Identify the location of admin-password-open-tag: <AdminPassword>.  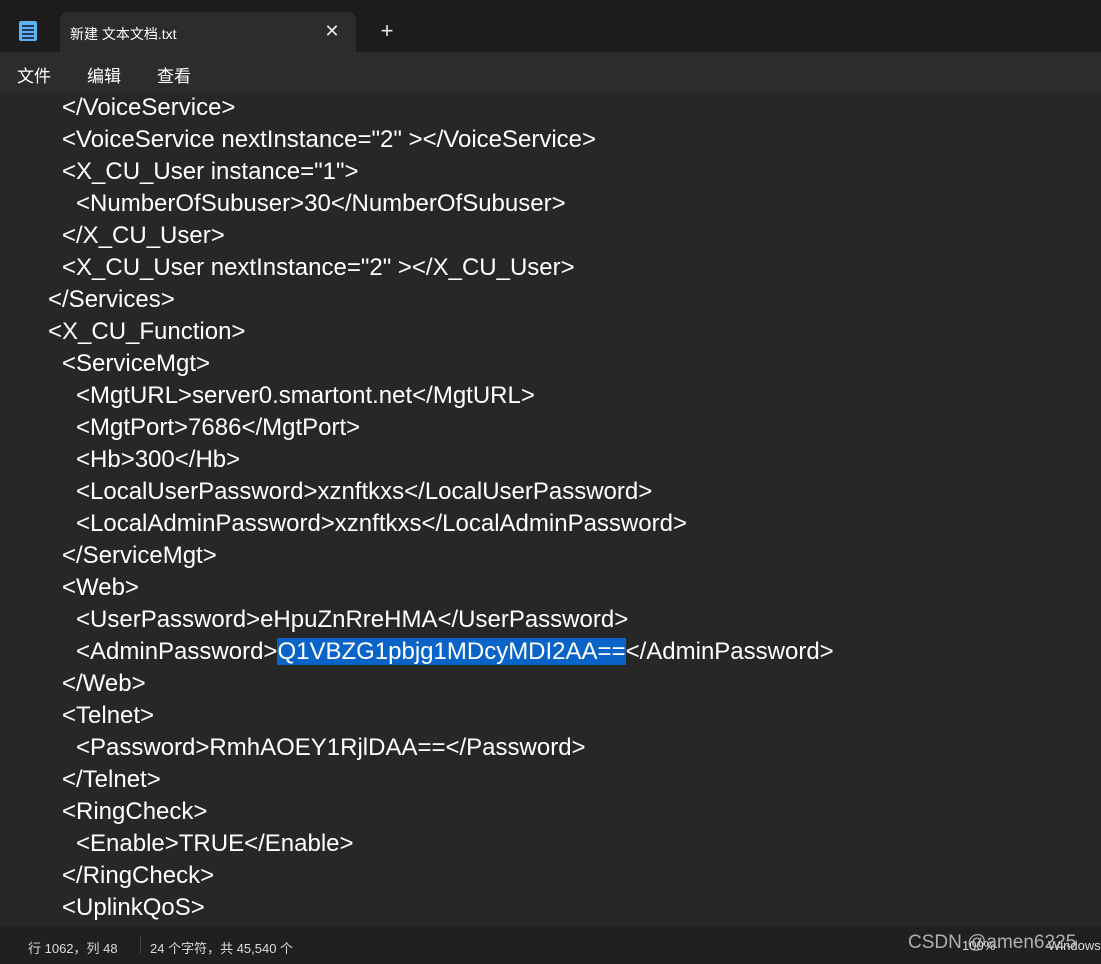
(177, 651).